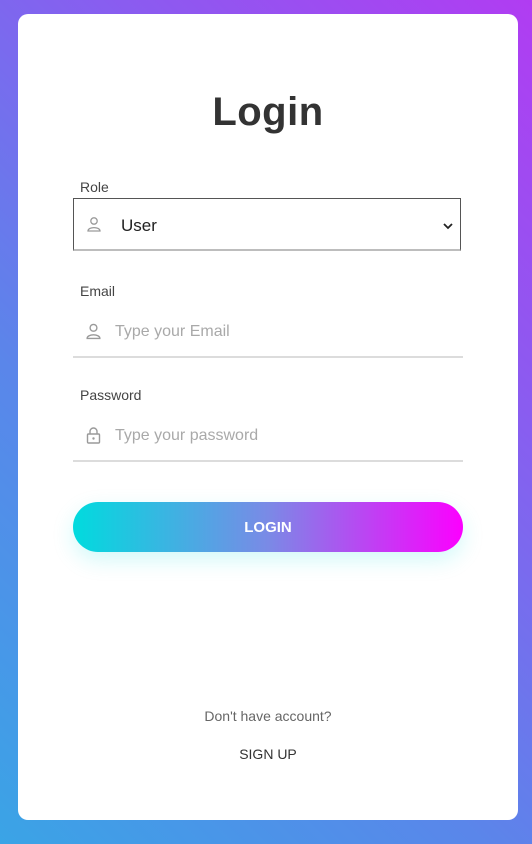  What do you see at coordinates (139, 225) in the screenshot?
I see `role-select-value: User` at bounding box center [139, 225].